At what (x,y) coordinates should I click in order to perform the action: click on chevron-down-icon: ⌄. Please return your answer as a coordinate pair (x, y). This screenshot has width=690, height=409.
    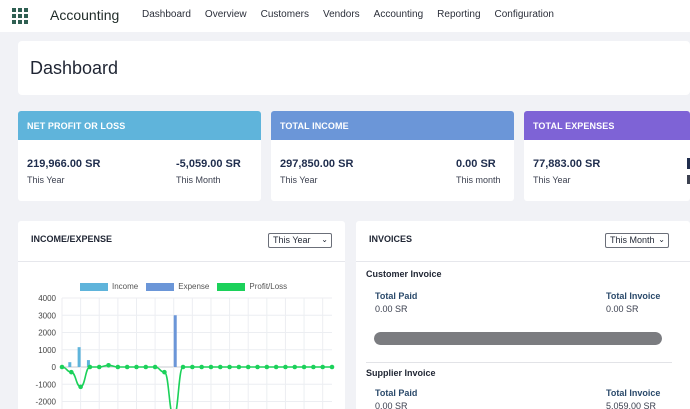
    Looking at the image, I should click on (661, 239).